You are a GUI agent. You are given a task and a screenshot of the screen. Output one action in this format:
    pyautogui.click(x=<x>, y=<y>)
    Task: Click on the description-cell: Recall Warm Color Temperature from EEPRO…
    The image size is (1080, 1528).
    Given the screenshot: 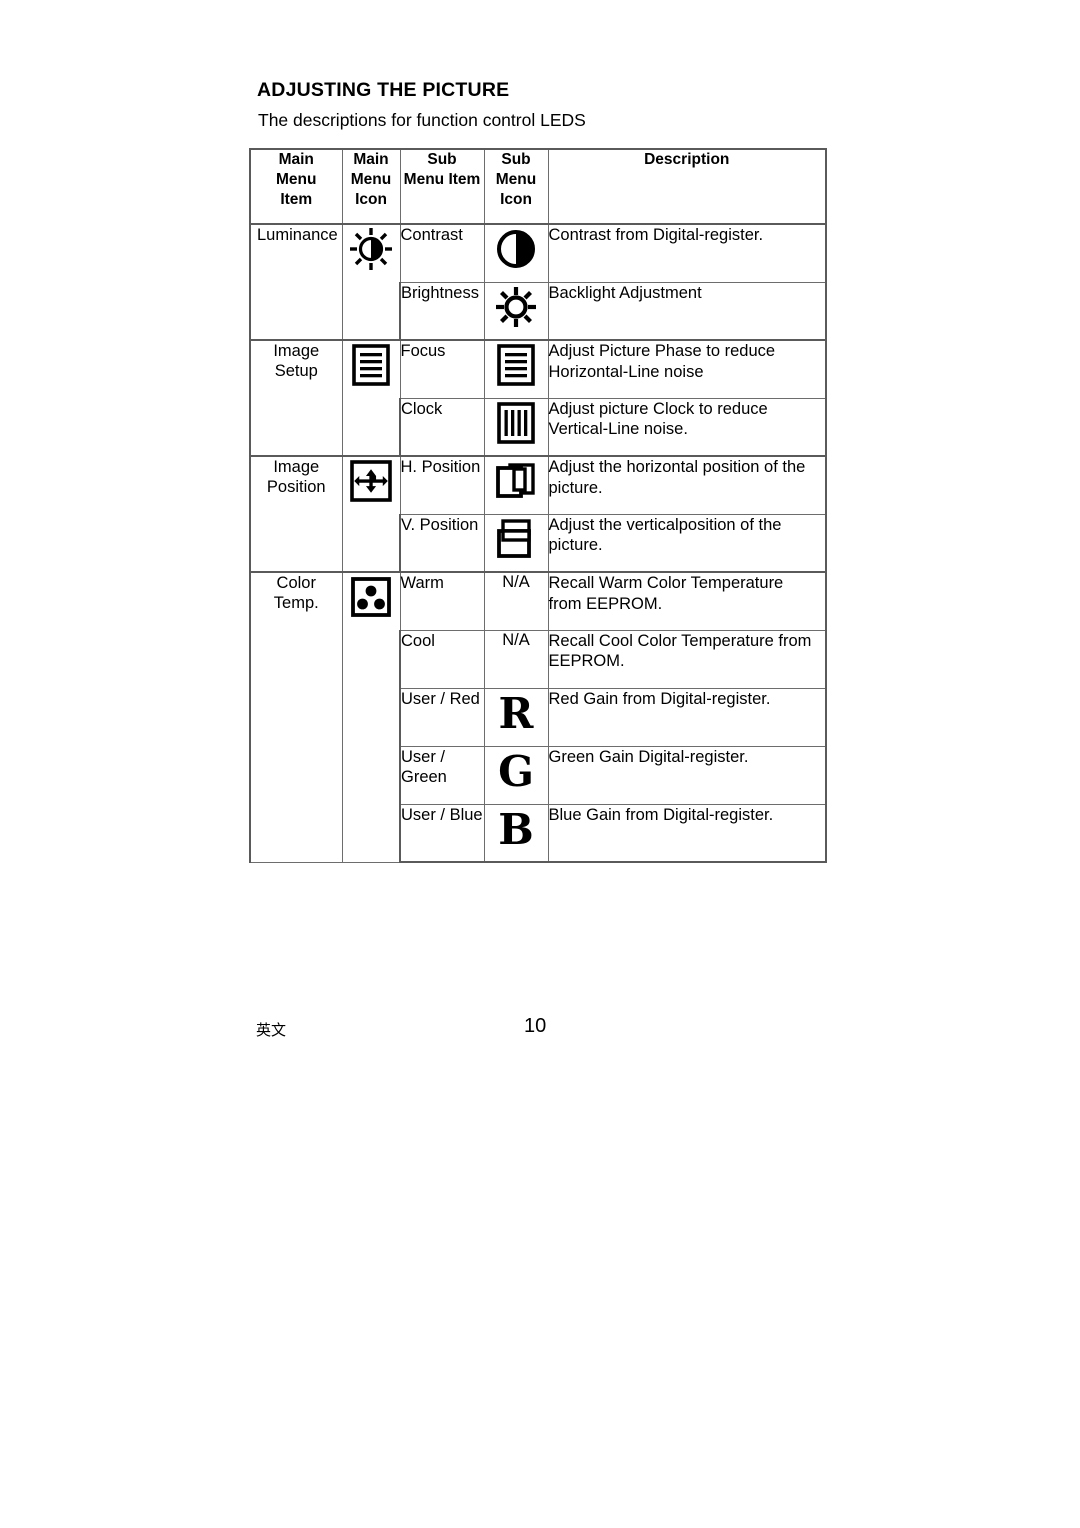 What is the action you would take?
    pyautogui.click(x=687, y=601)
    